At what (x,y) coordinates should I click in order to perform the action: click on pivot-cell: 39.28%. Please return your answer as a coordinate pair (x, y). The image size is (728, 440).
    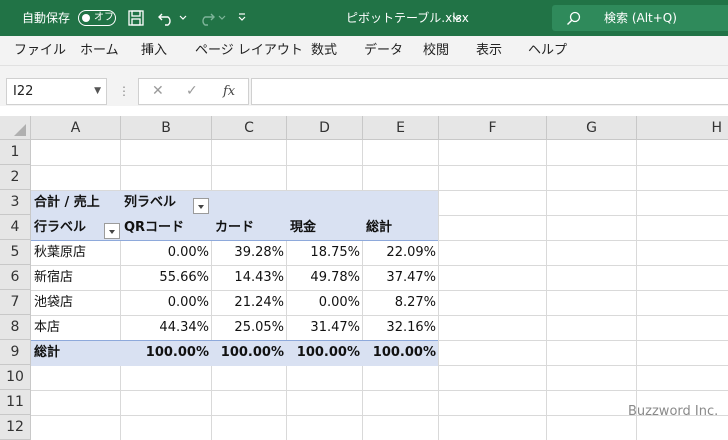
    Looking at the image, I should click on (249, 252).